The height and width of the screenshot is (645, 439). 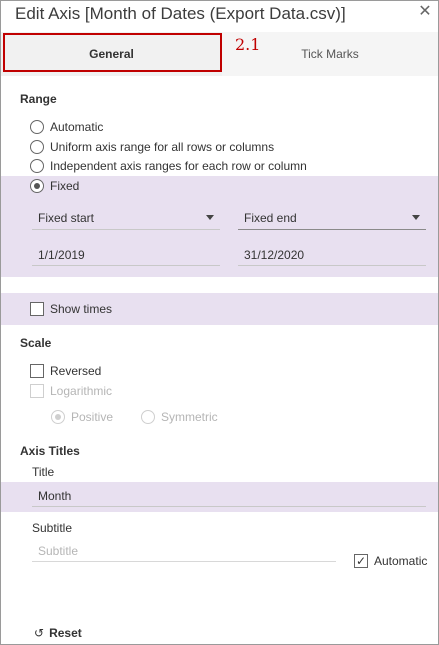 I want to click on fixed-end-selected: Fixed end, so click(x=270, y=217).